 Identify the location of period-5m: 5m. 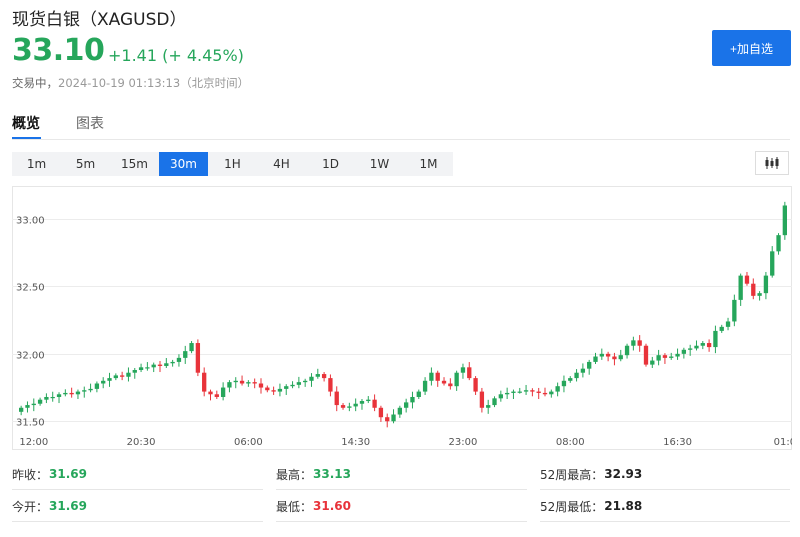
(85, 164).